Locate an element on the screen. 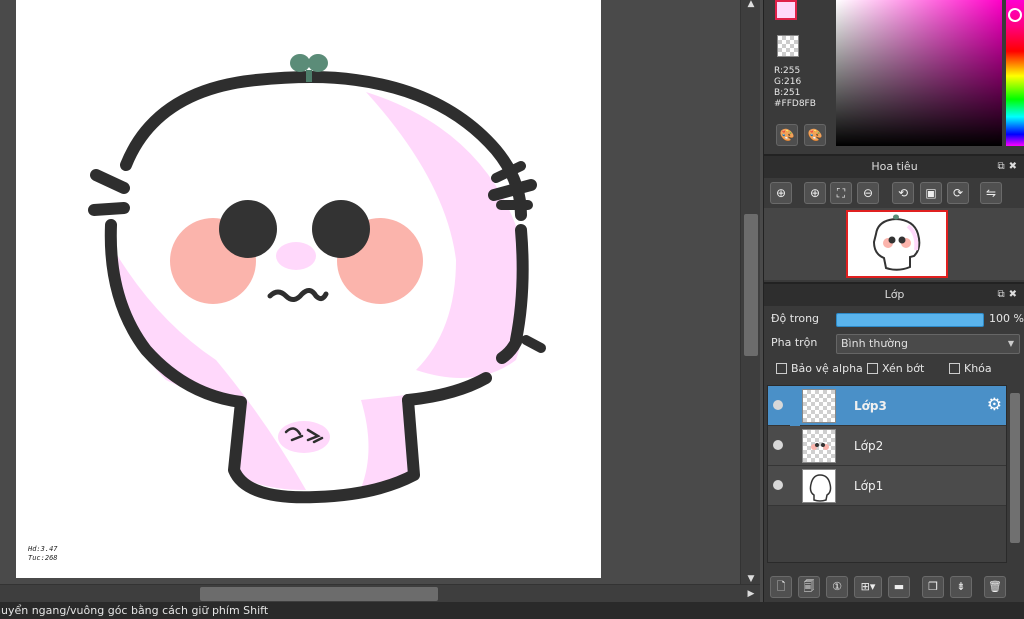  navigator-toolbar: ⊕ ⊕ ⛶ ⊖ ⟲ ▣ ⟳ ⇋ is located at coordinates (894, 193).